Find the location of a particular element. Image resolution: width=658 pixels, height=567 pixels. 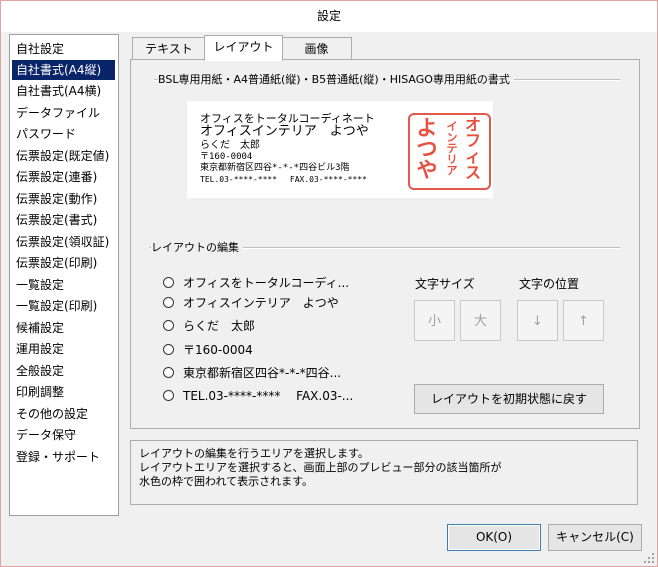

preview-line-address: 東京都新宿区四谷*-*-*四谷ビル3階 is located at coordinates (275, 168).